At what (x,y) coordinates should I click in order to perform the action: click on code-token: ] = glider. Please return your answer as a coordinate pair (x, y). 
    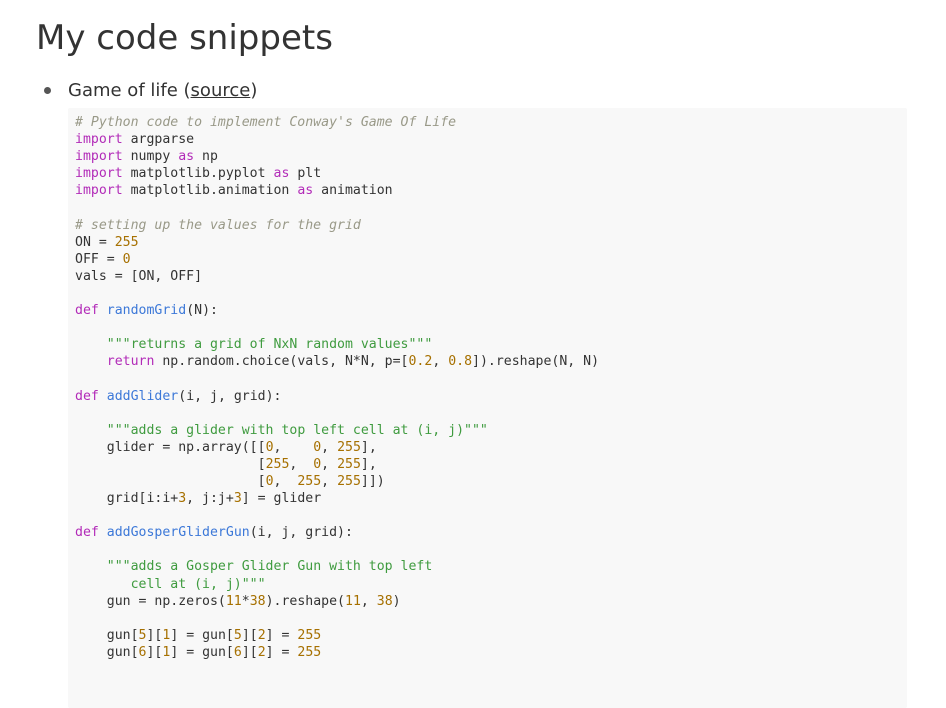
    Looking at the image, I should click on (281, 499).